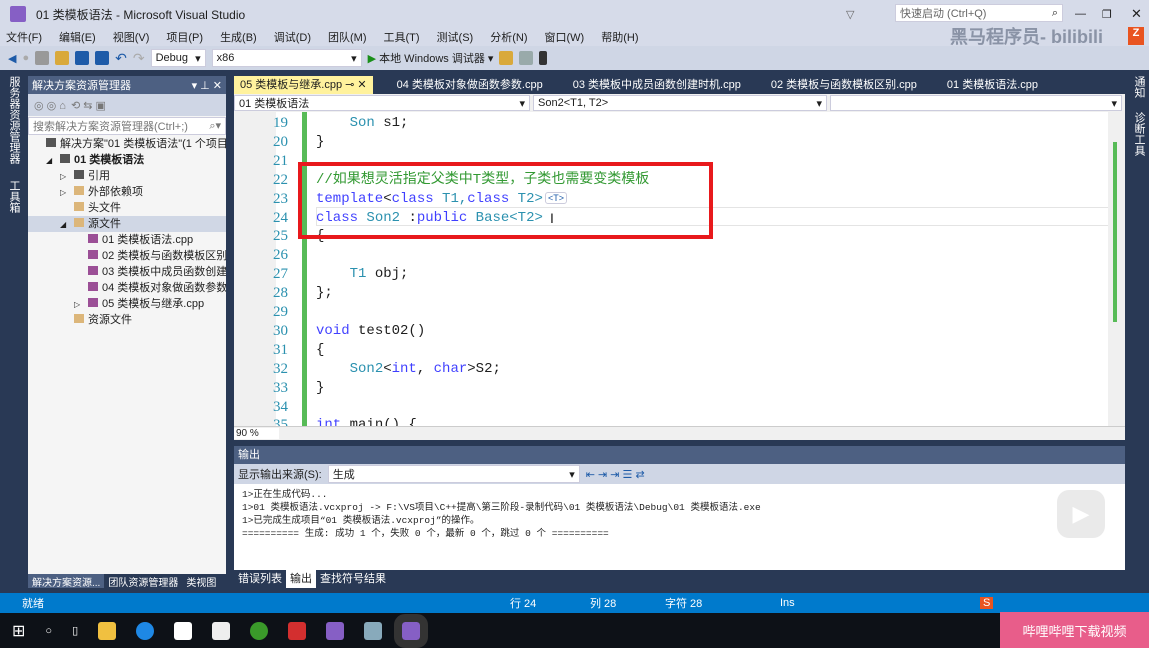 This screenshot has height=648, width=1149. I want to click on windows-start-icon: ⊞, so click(18, 631).